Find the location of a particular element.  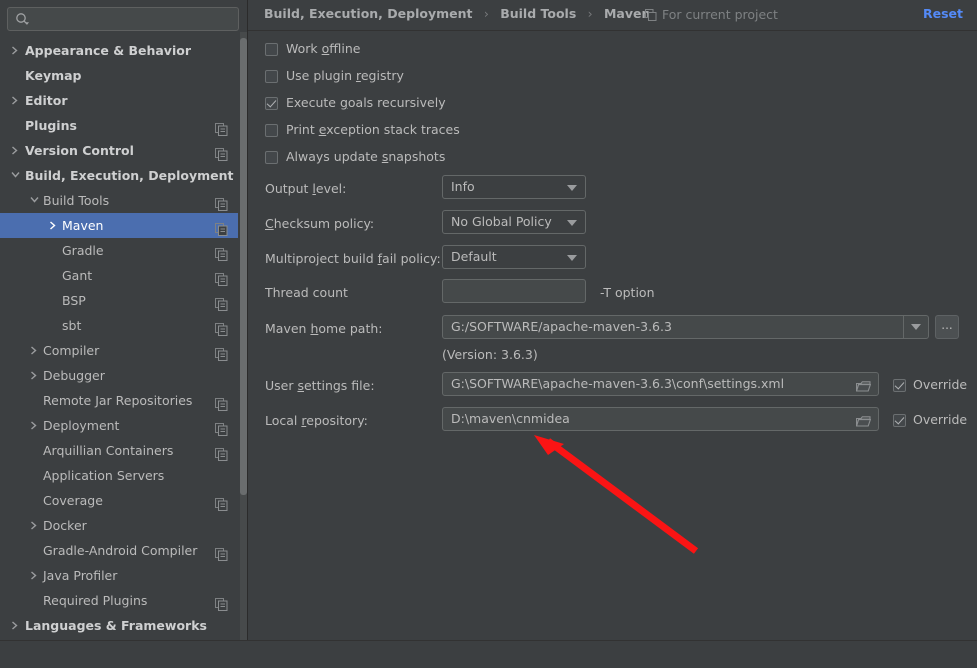

thread-count-input is located at coordinates (514, 291).